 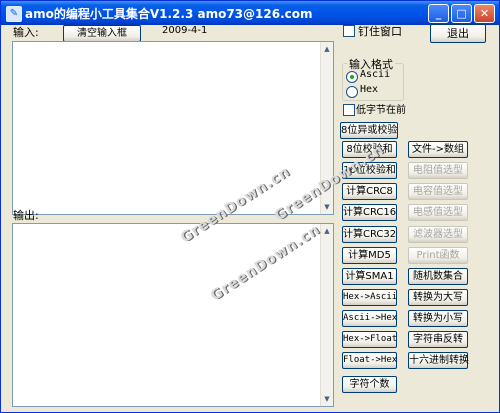 I want to click on radio-ascii, so click(x=352, y=77).